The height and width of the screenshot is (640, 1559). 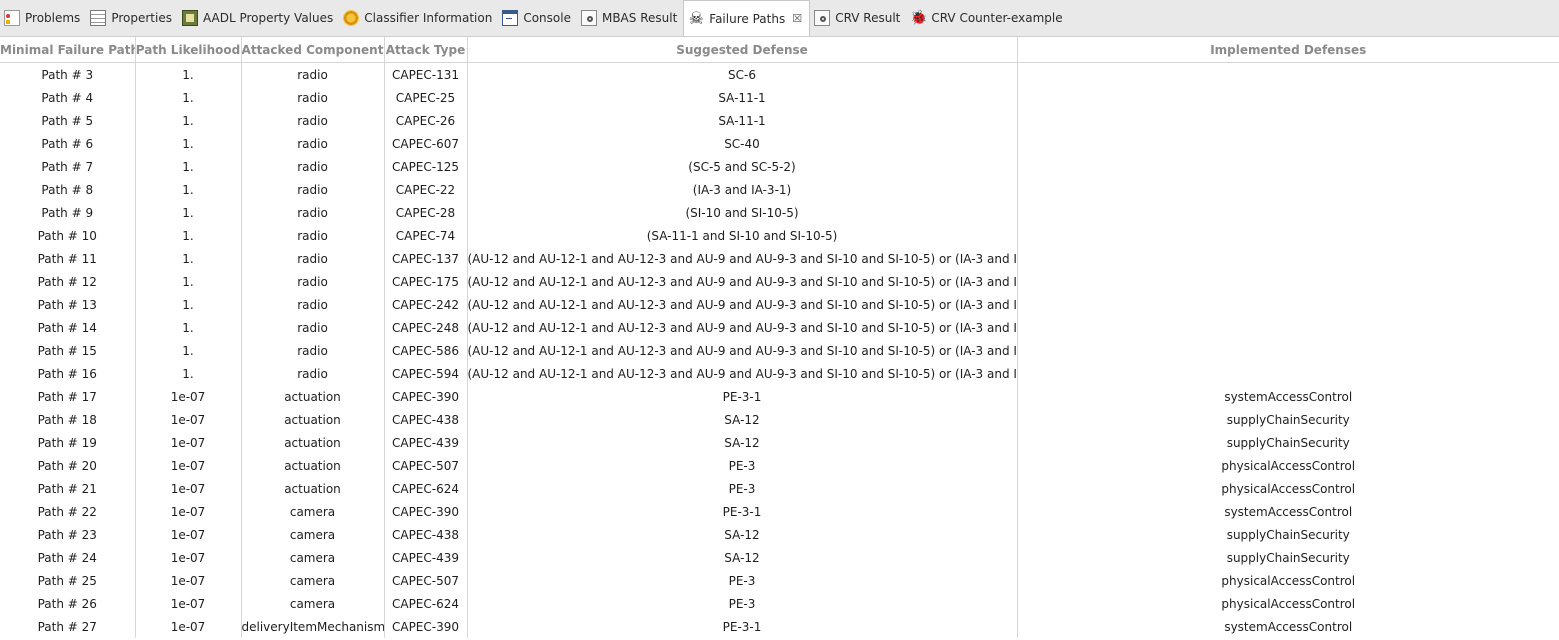 I want to click on suggested-defense-cell: SC-40, so click(x=742, y=143).